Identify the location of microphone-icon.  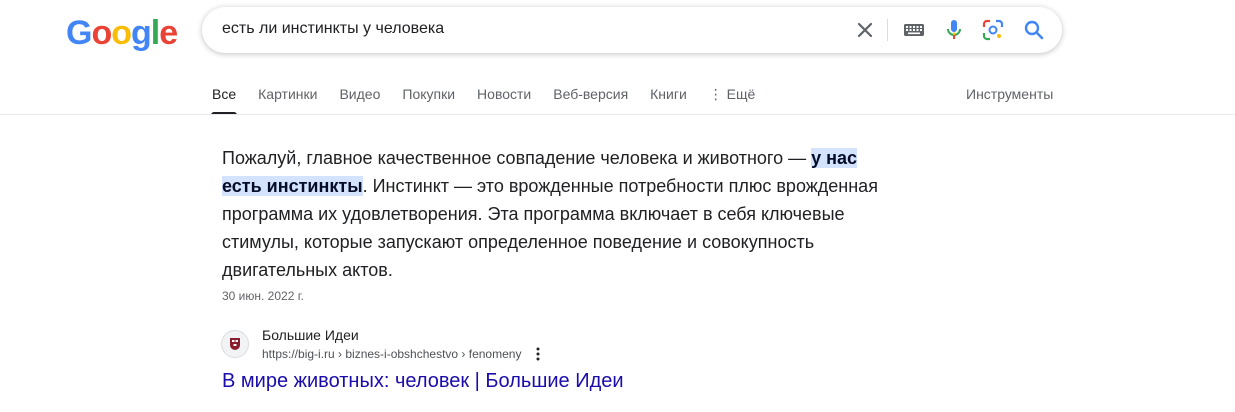
(954, 30).